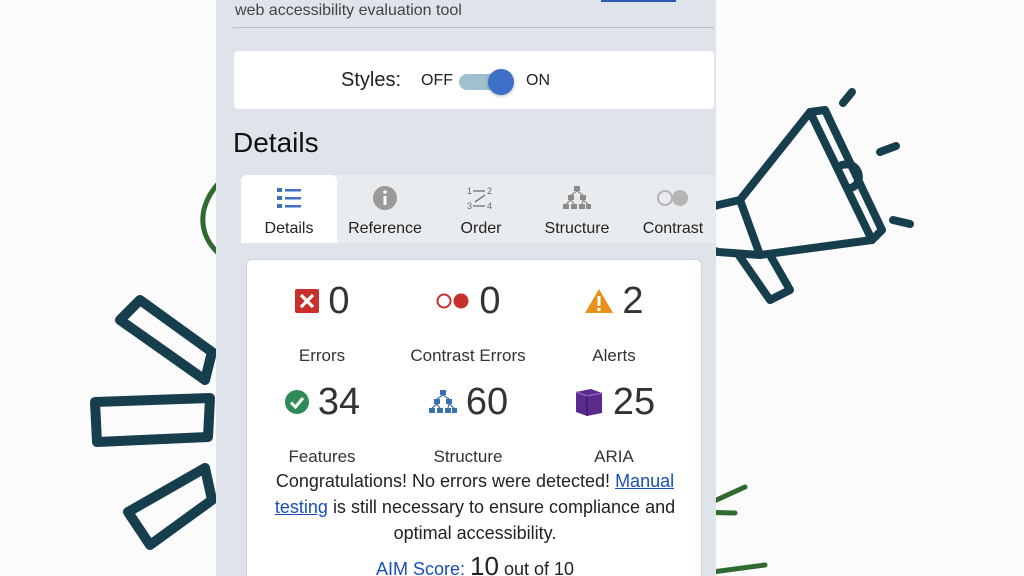 The height and width of the screenshot is (576, 1024). What do you see at coordinates (490, 300) in the screenshot?
I see `contrast-errors-count: 0` at bounding box center [490, 300].